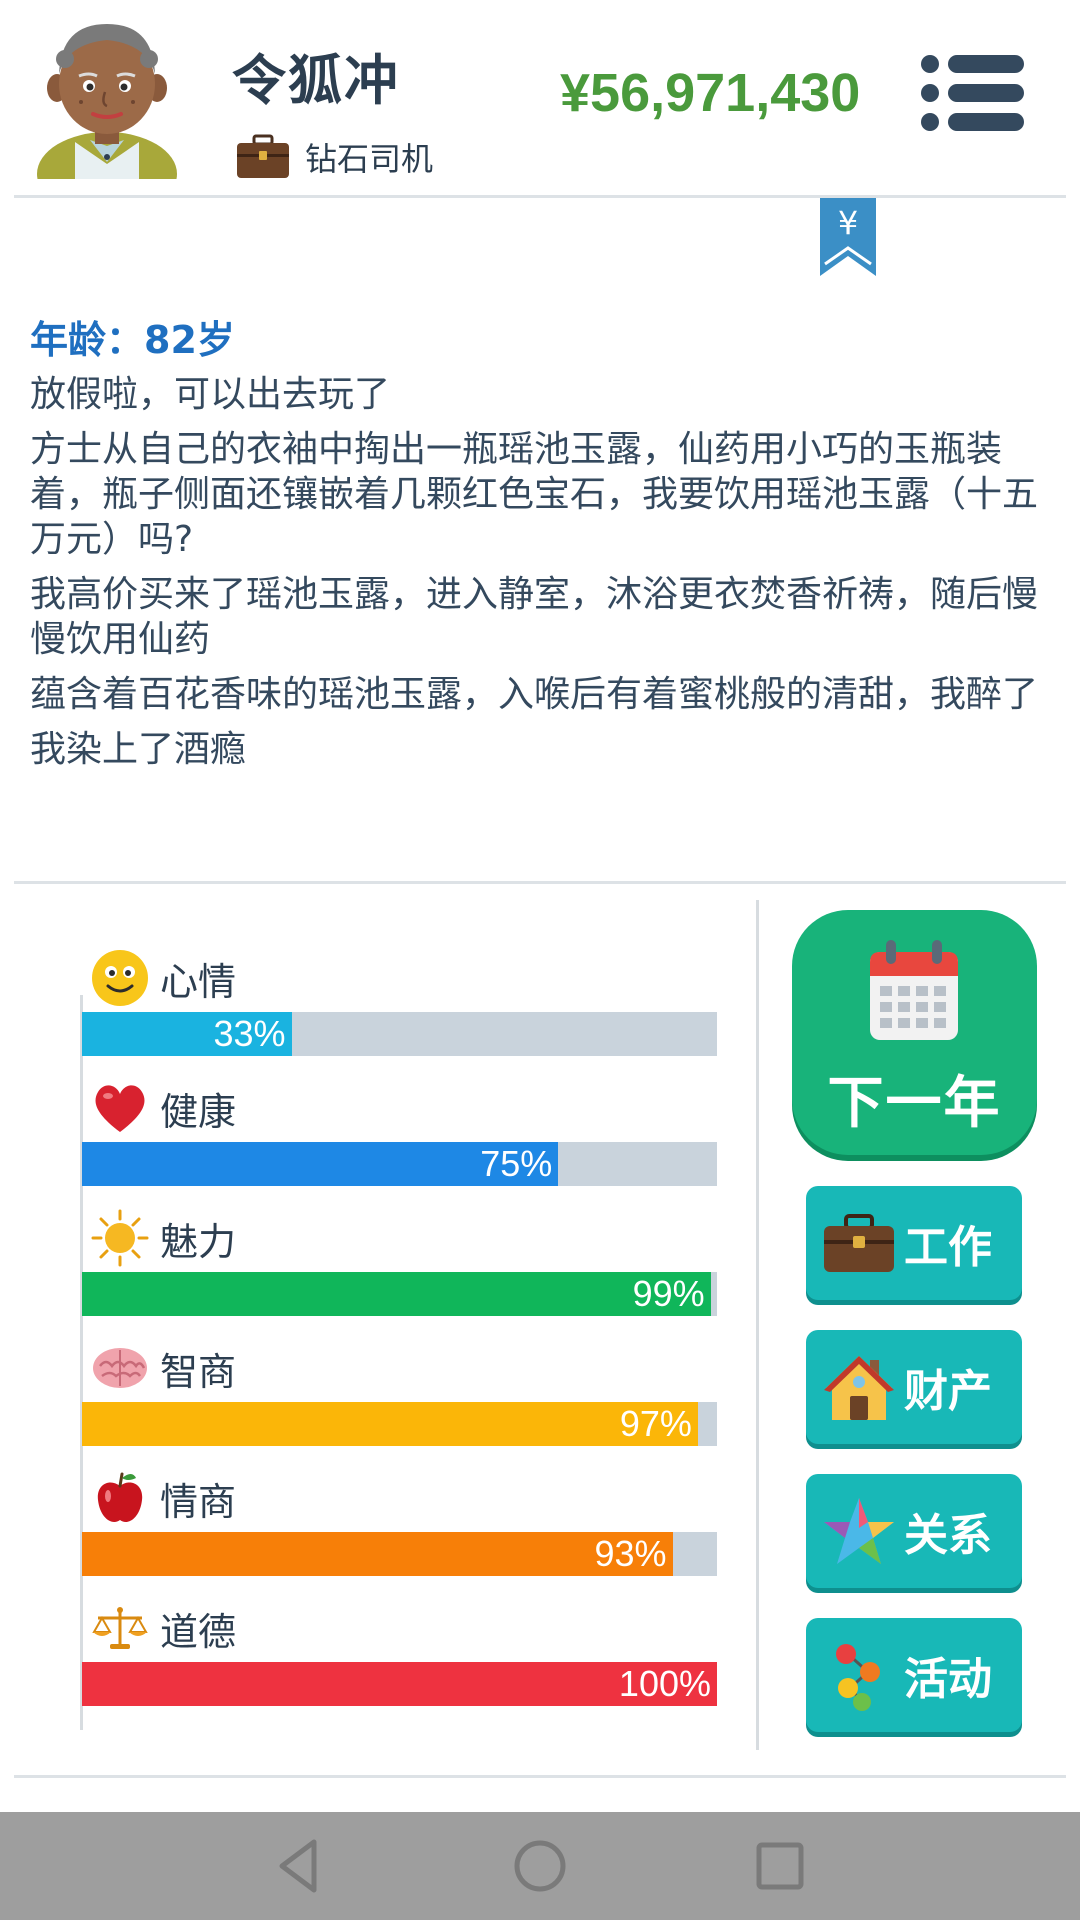 This screenshot has height=1920, width=1080. I want to click on work-label: 工作, so click(948, 1247).